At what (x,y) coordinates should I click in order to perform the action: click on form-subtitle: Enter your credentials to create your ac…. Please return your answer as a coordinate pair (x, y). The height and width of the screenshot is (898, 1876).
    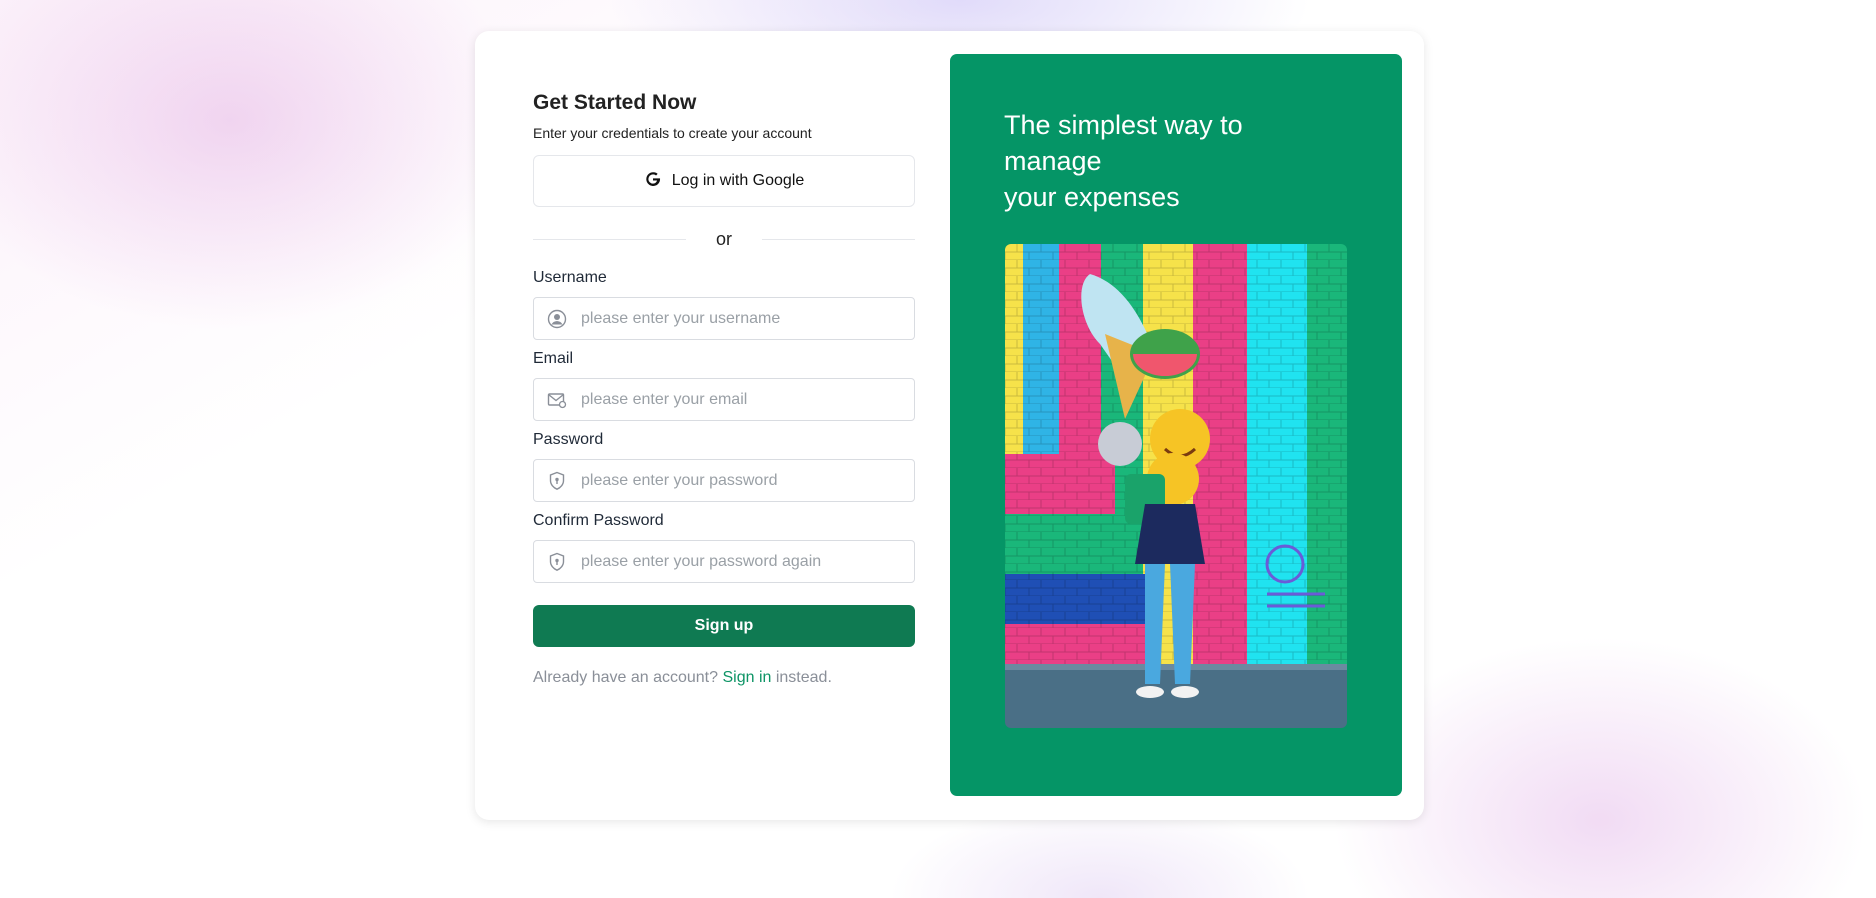
    Looking at the image, I should click on (672, 133).